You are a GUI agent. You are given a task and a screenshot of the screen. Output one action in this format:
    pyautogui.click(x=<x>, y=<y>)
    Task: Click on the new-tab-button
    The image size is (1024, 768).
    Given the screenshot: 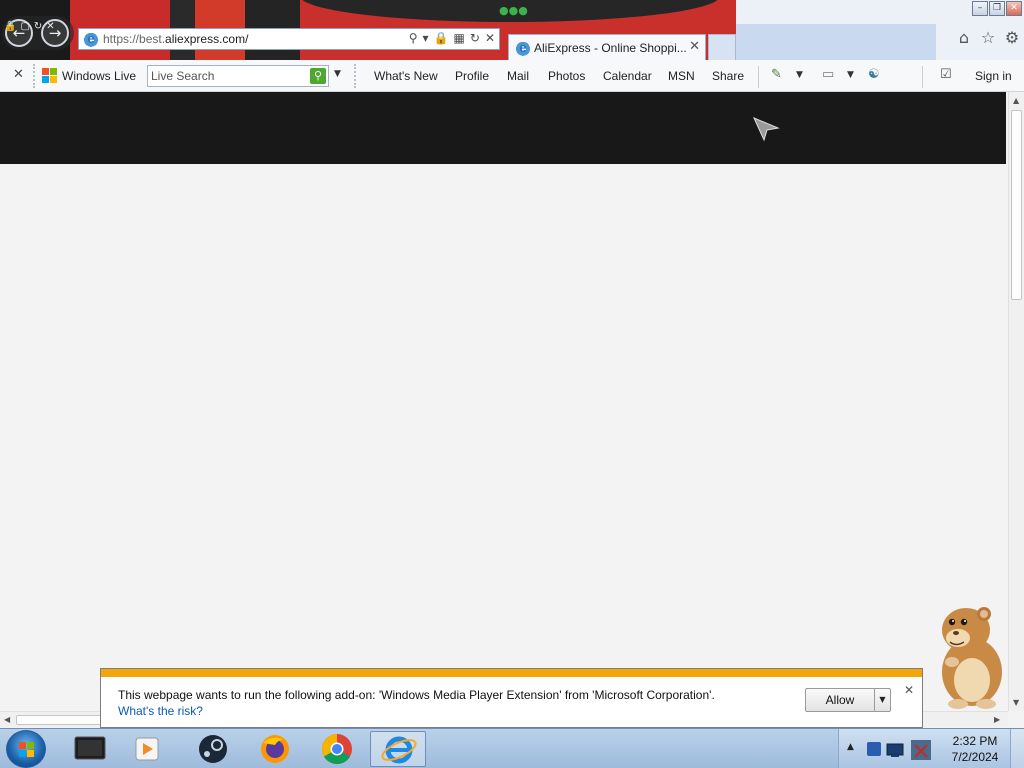 What is the action you would take?
    pyautogui.click(x=722, y=47)
    